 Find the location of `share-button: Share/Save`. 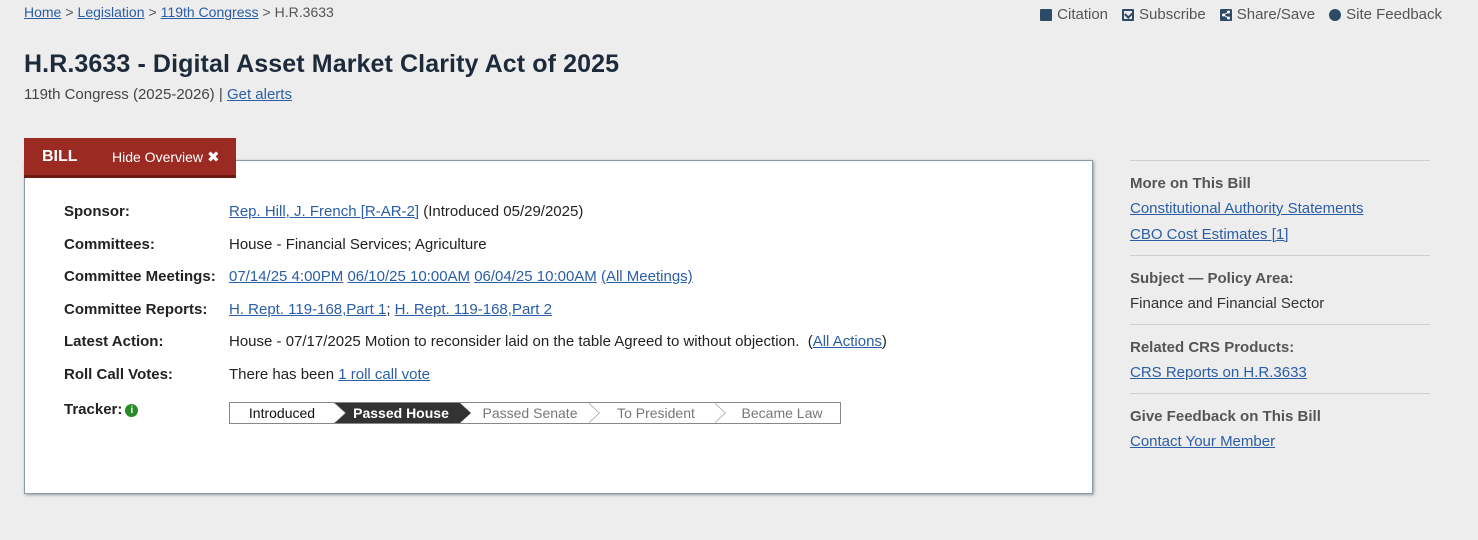

share-button: Share/Save is located at coordinates (1267, 14).